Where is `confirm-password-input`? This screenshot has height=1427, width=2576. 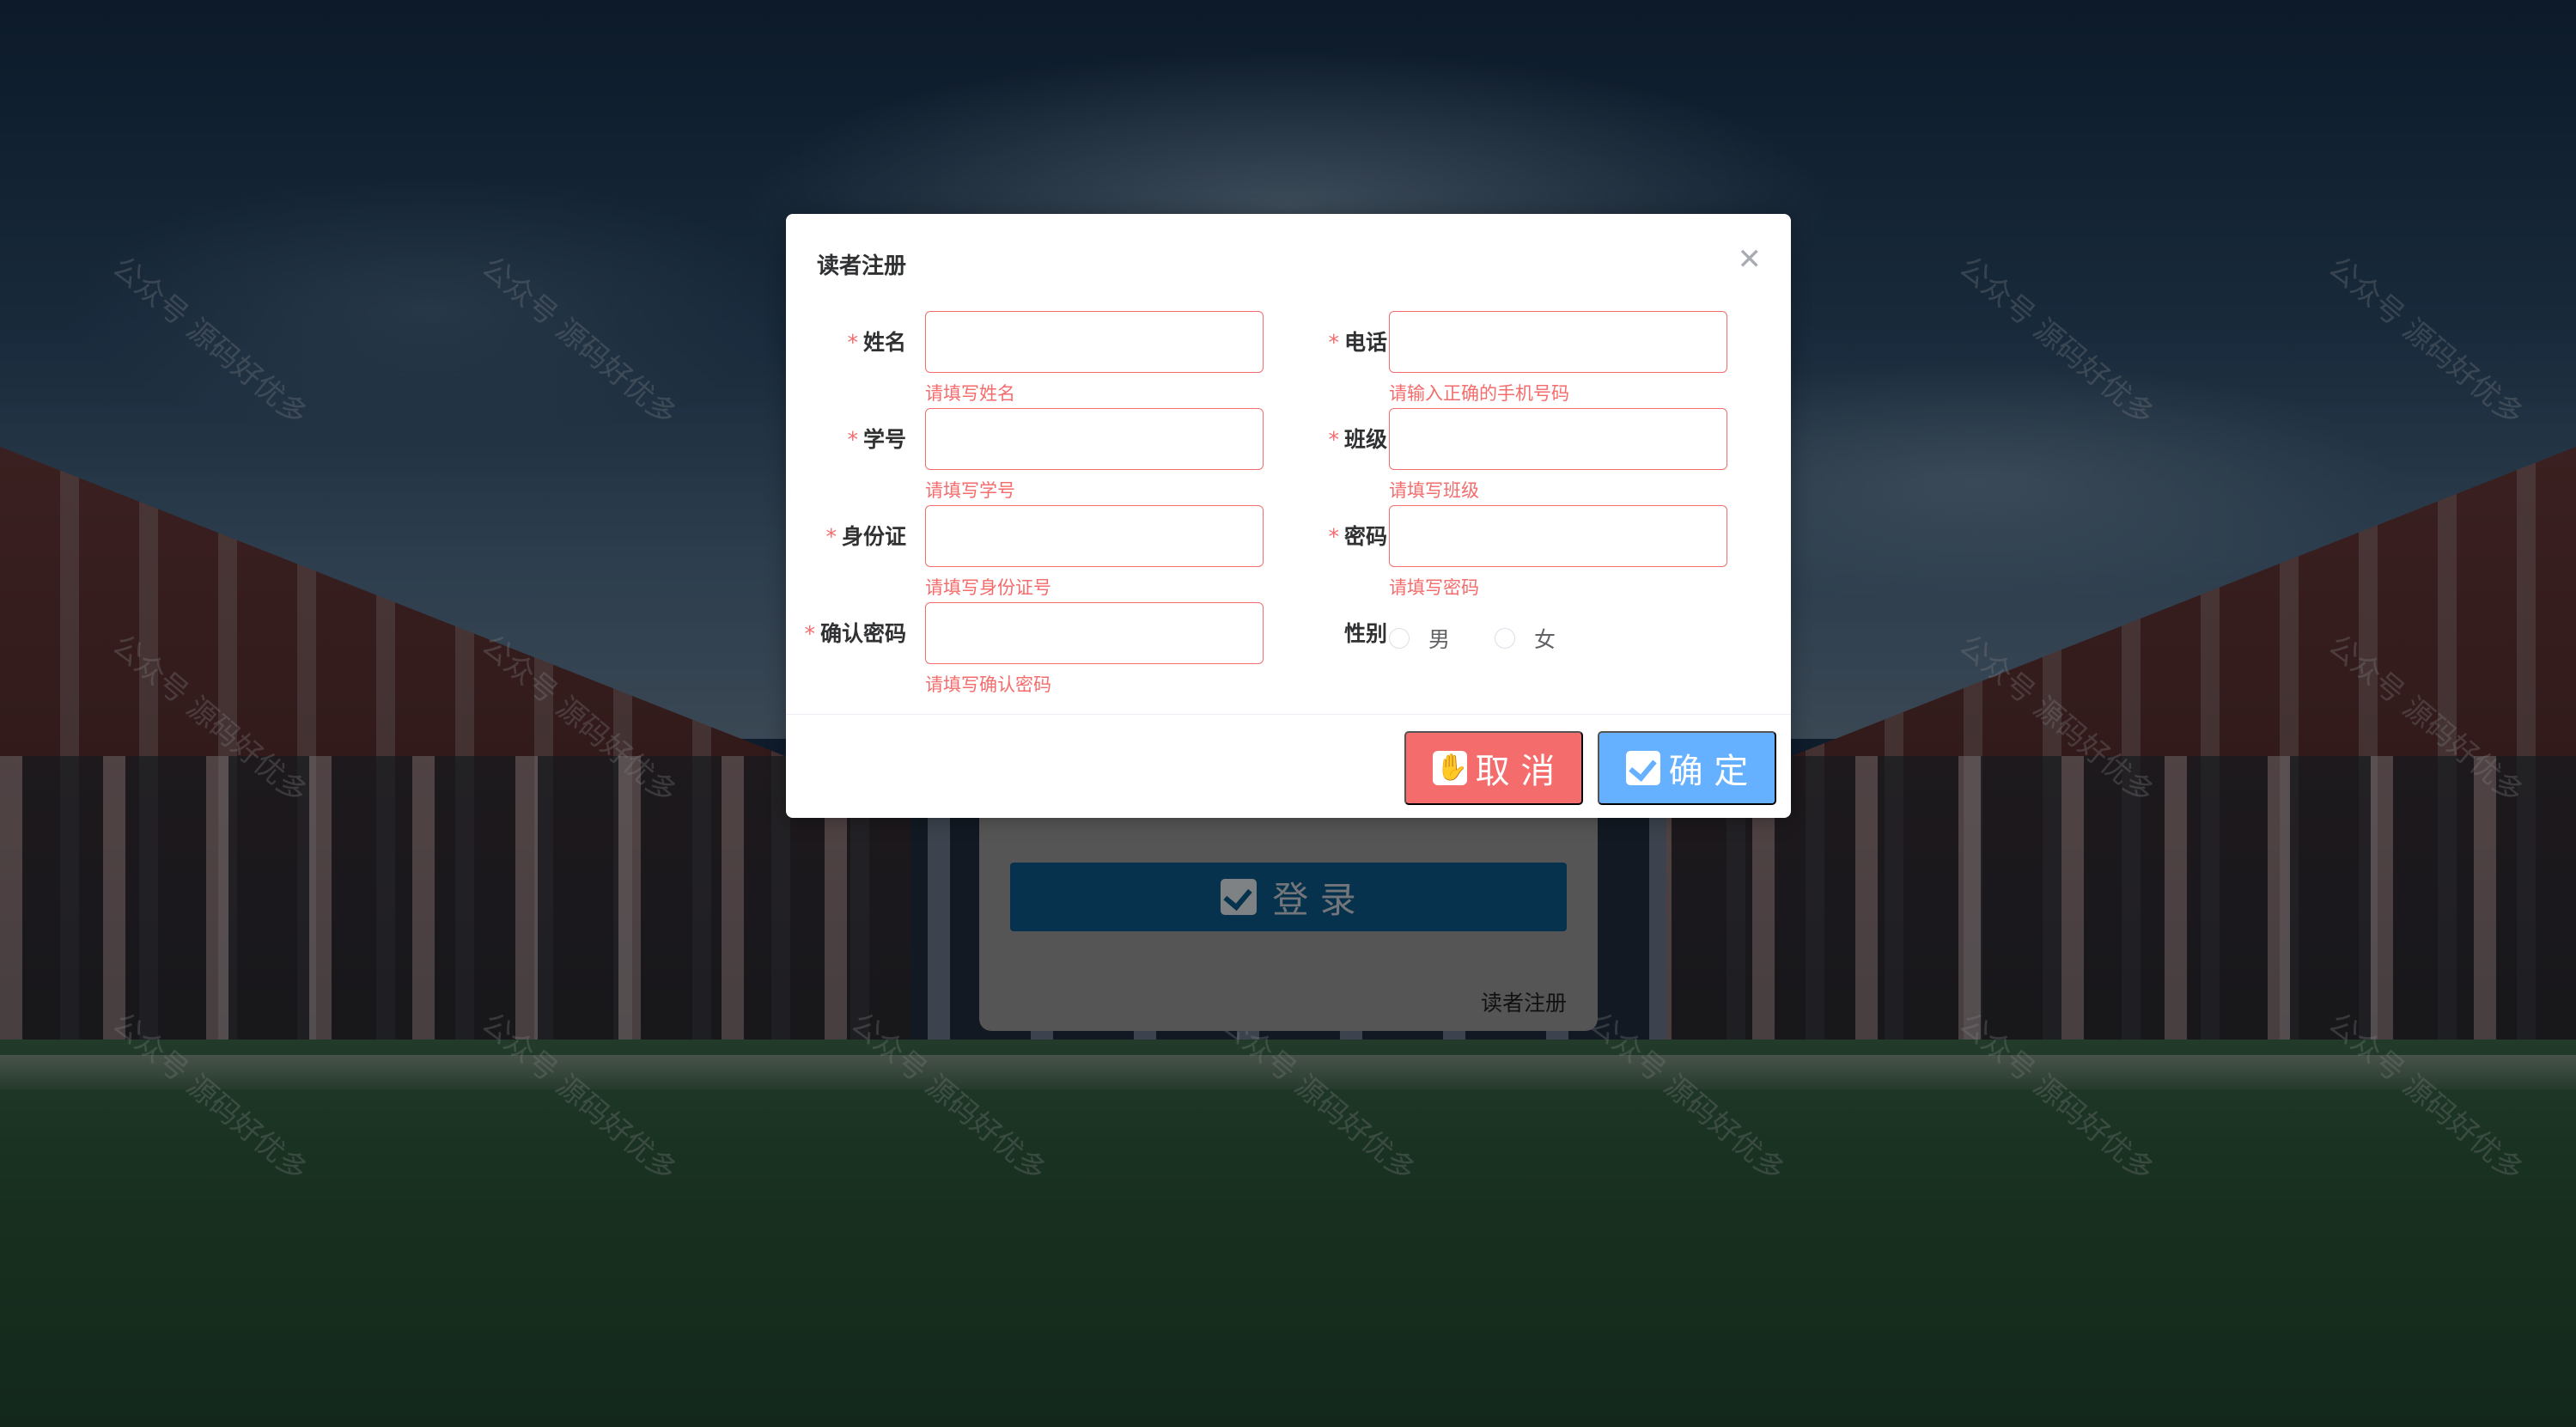 confirm-password-input is located at coordinates (1094, 633).